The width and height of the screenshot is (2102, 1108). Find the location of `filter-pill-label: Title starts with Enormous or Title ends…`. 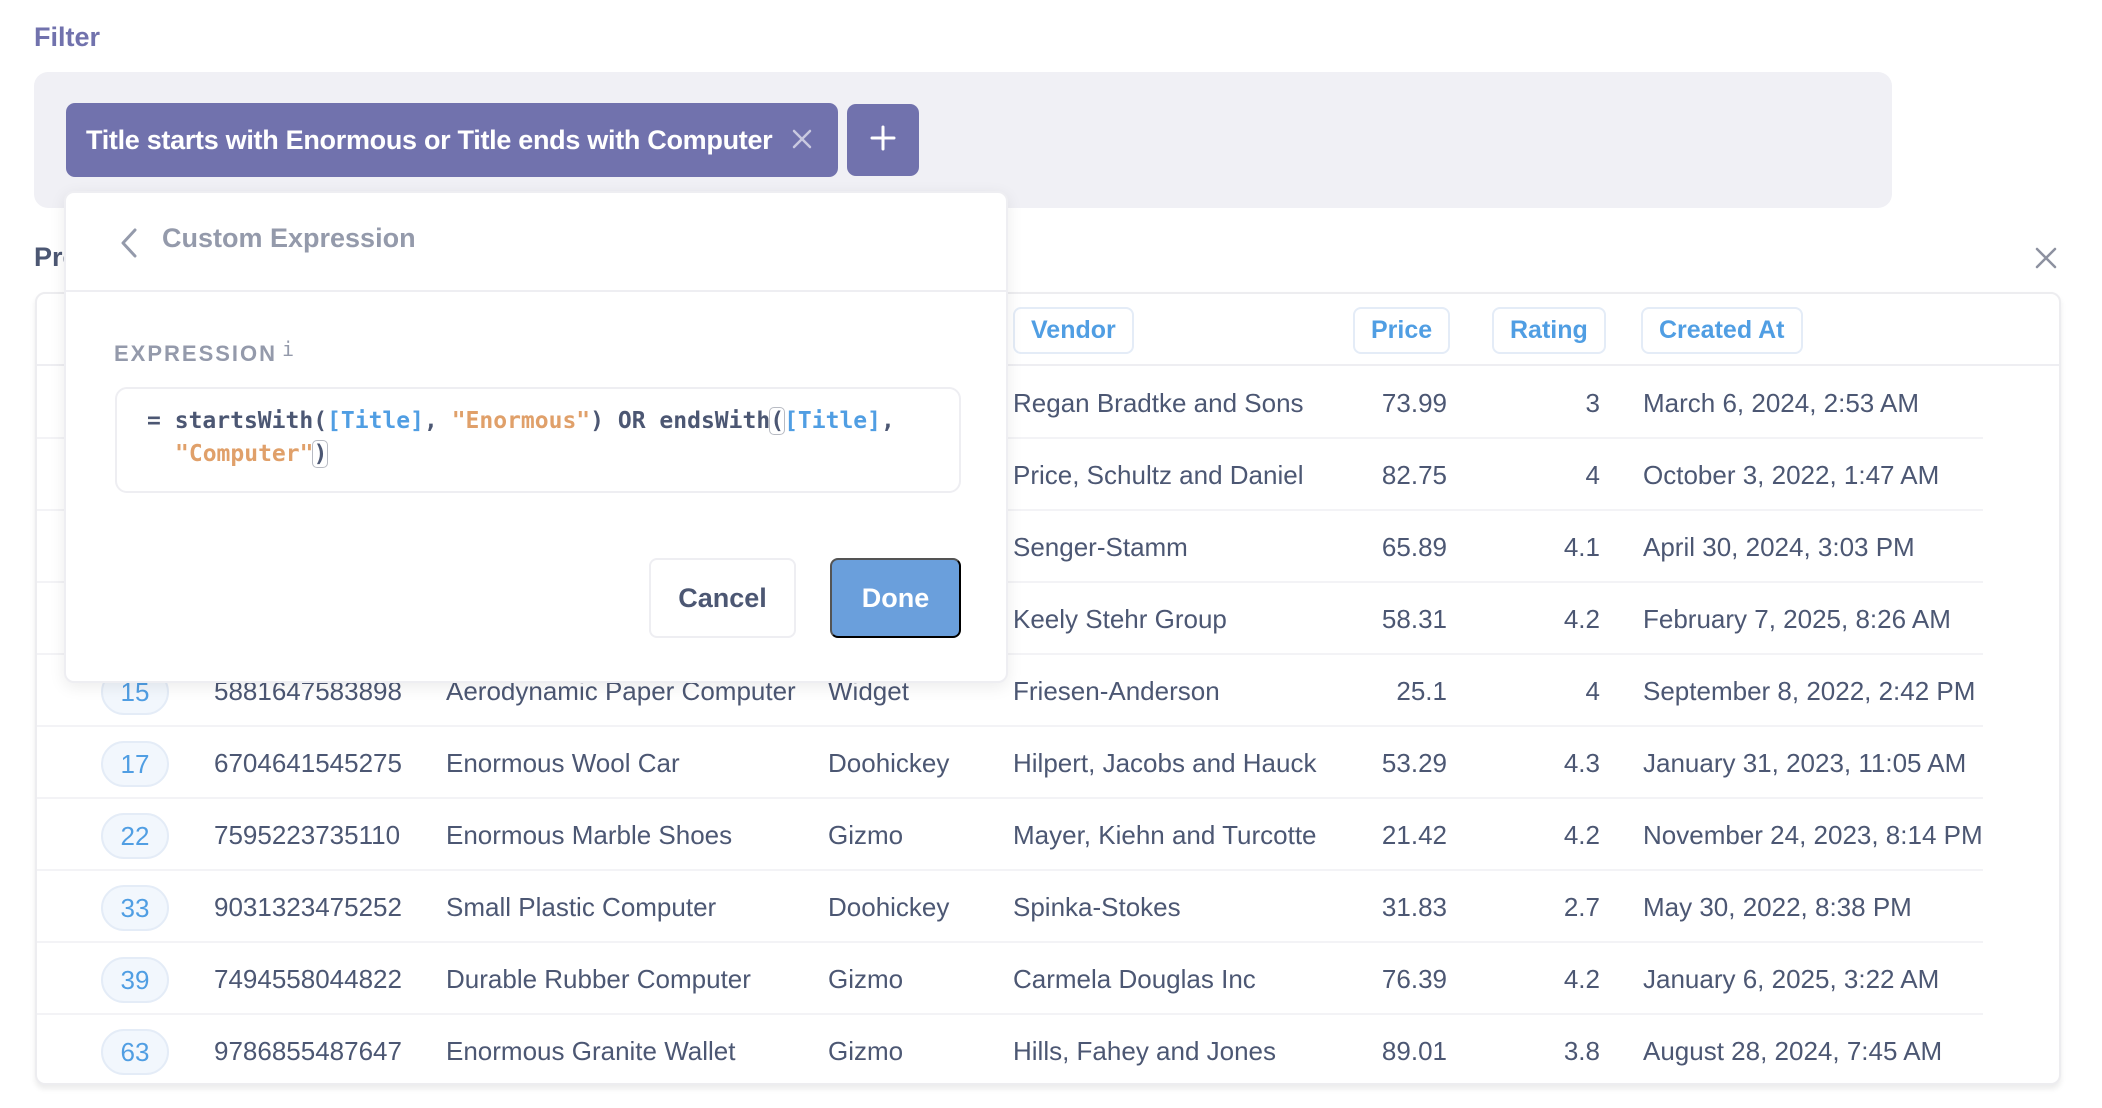

filter-pill-label: Title starts with Enormous or Title ends… is located at coordinates (429, 139).